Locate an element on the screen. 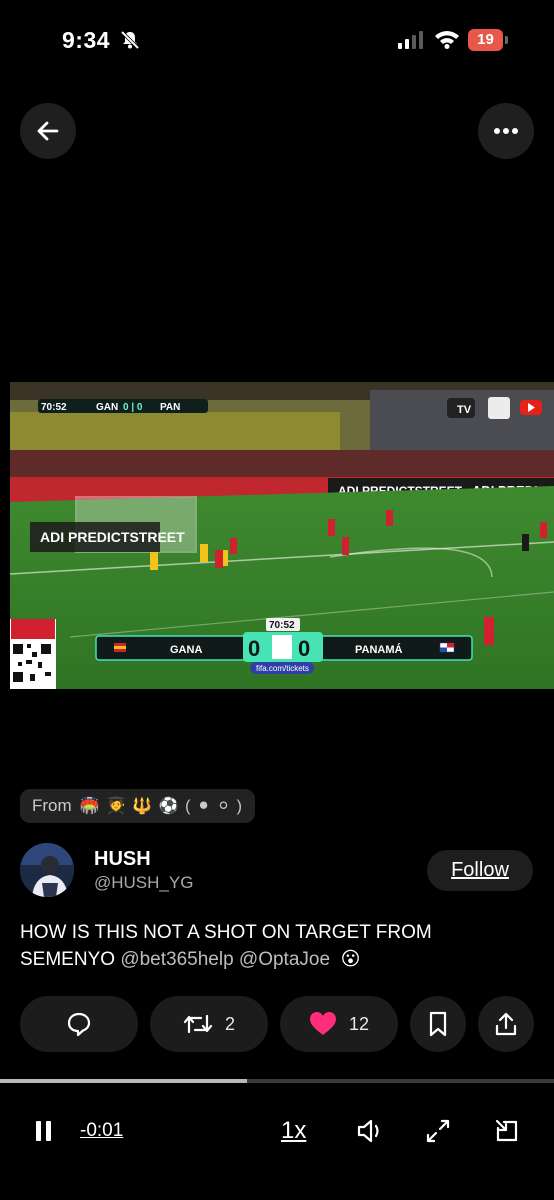 The image size is (554, 1200). share-icon is located at coordinates (506, 1024).